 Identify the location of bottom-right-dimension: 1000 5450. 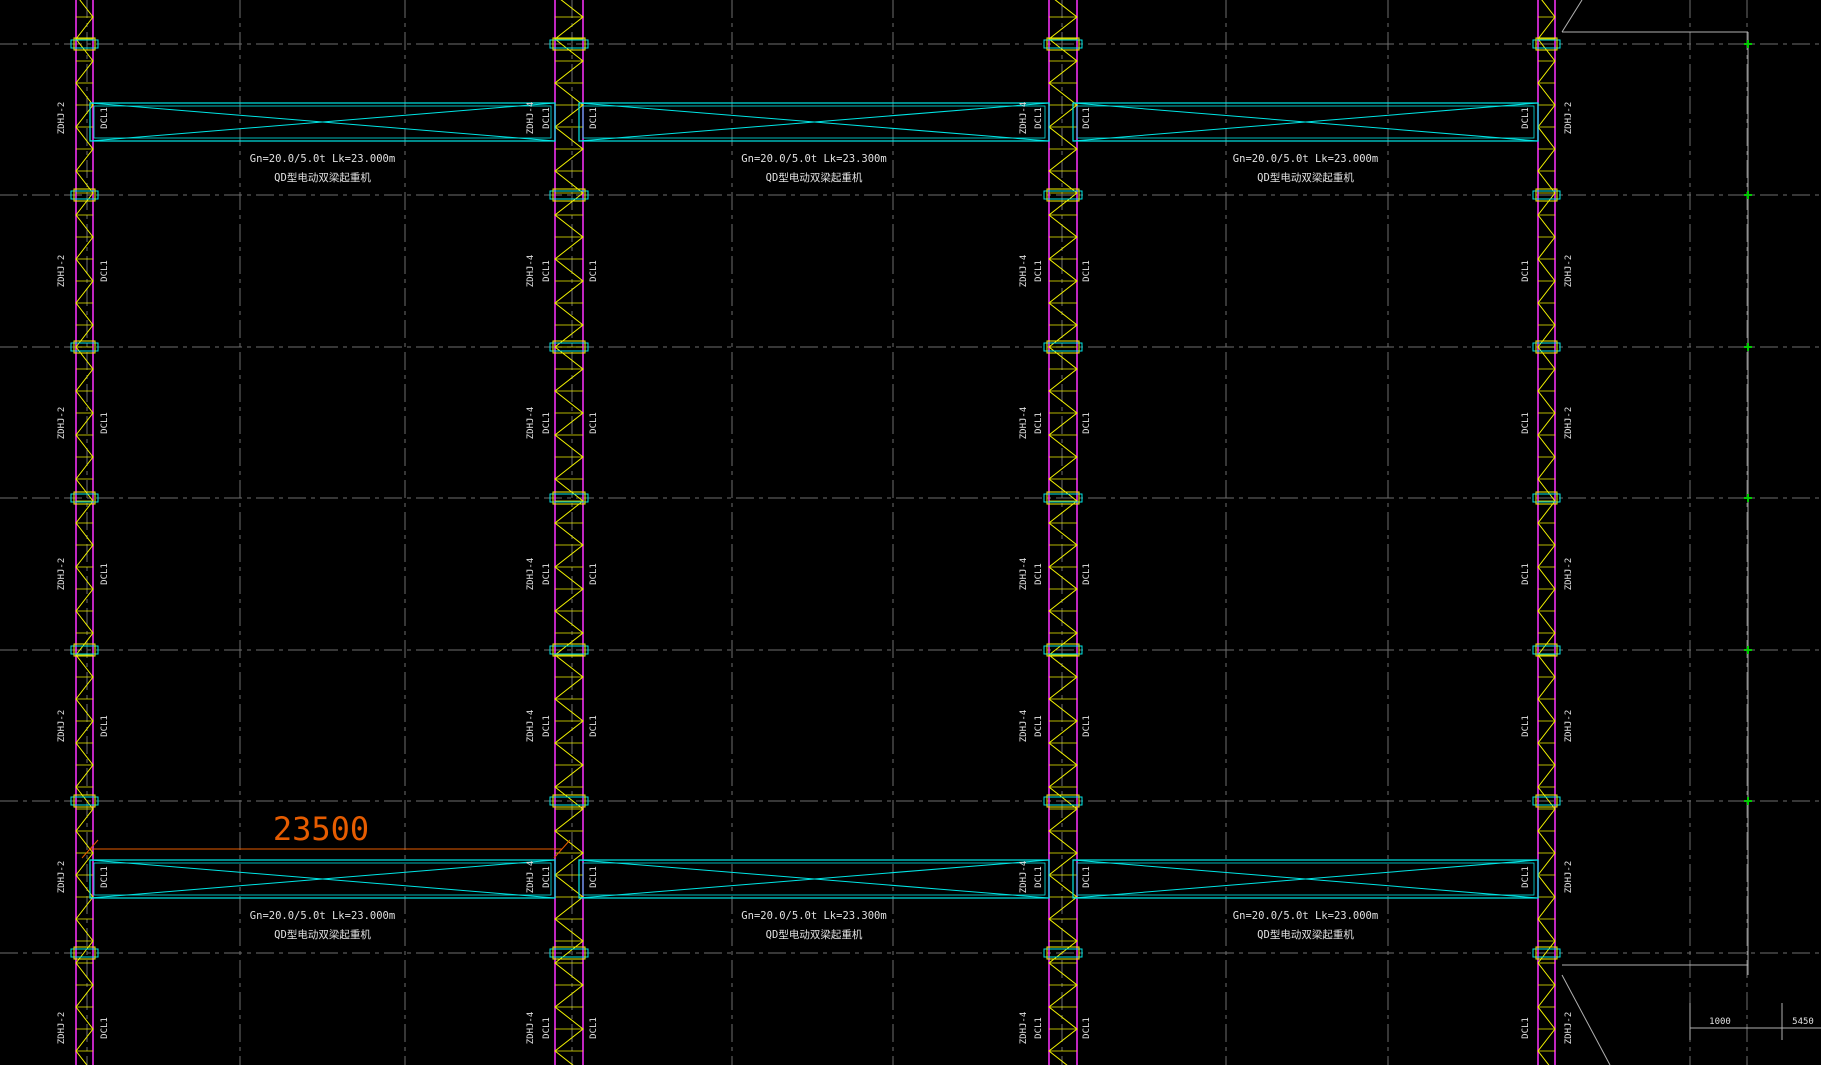
(1755, 1021).